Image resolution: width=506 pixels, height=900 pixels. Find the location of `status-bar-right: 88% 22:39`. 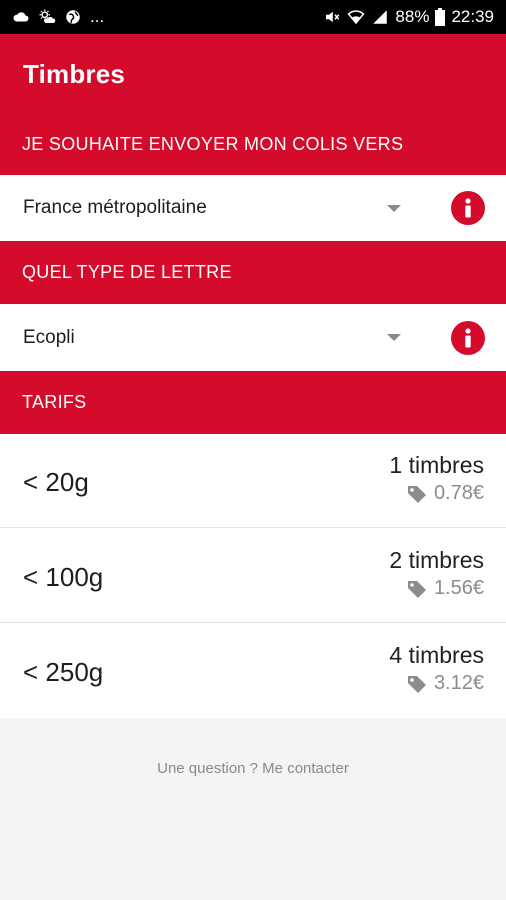

status-bar-right: 88% 22:39 is located at coordinates (408, 17).